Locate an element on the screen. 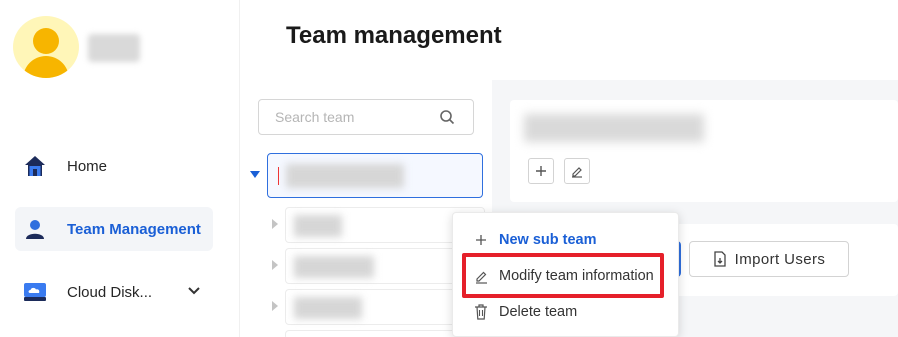  tree-node-selected is located at coordinates (375, 175).